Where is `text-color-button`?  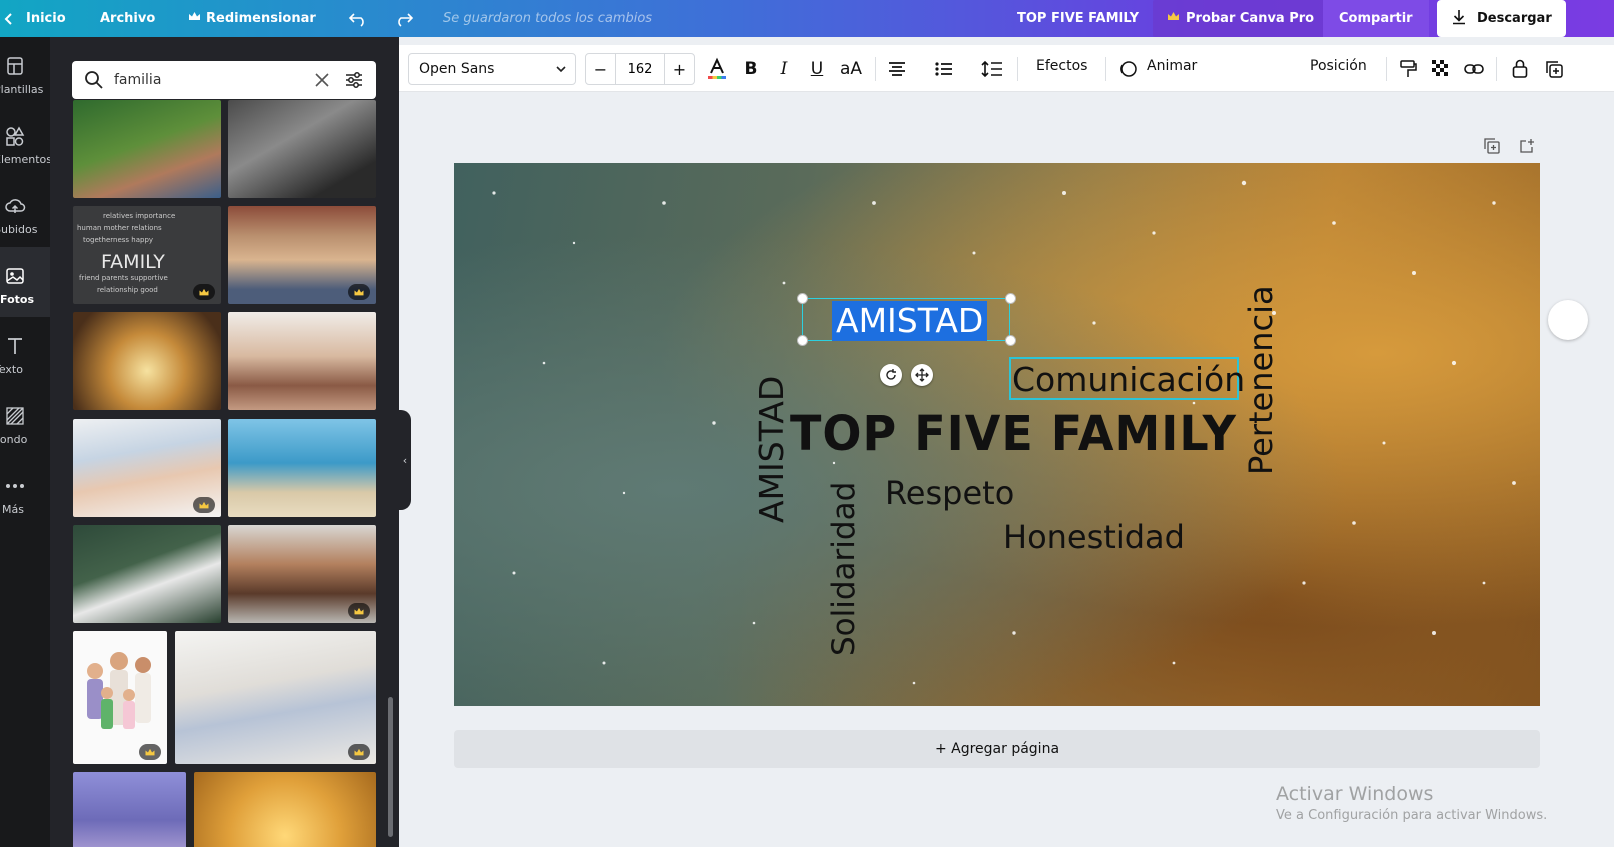
text-color-button is located at coordinates (717, 69).